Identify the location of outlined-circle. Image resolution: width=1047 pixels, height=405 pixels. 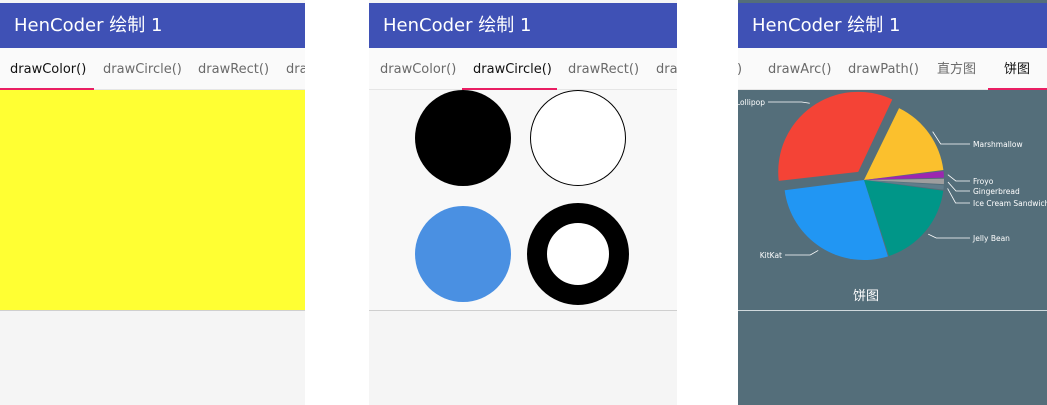
(578, 138).